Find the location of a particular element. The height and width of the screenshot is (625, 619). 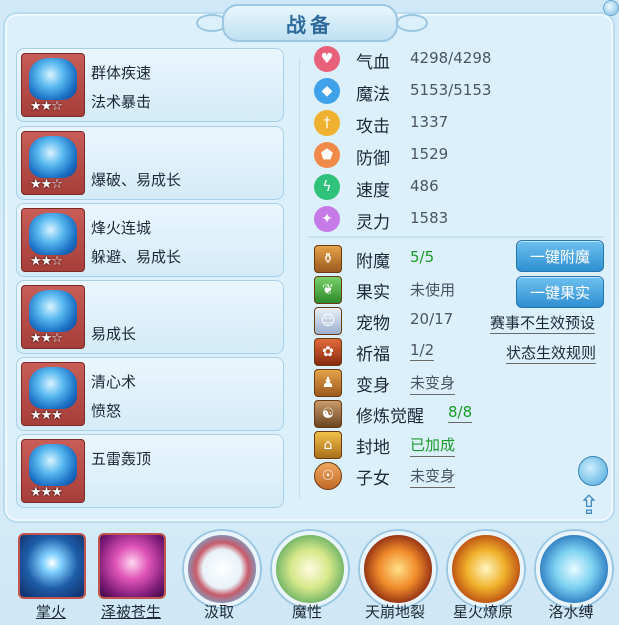

corner-orb-icon is located at coordinates (611, 8).